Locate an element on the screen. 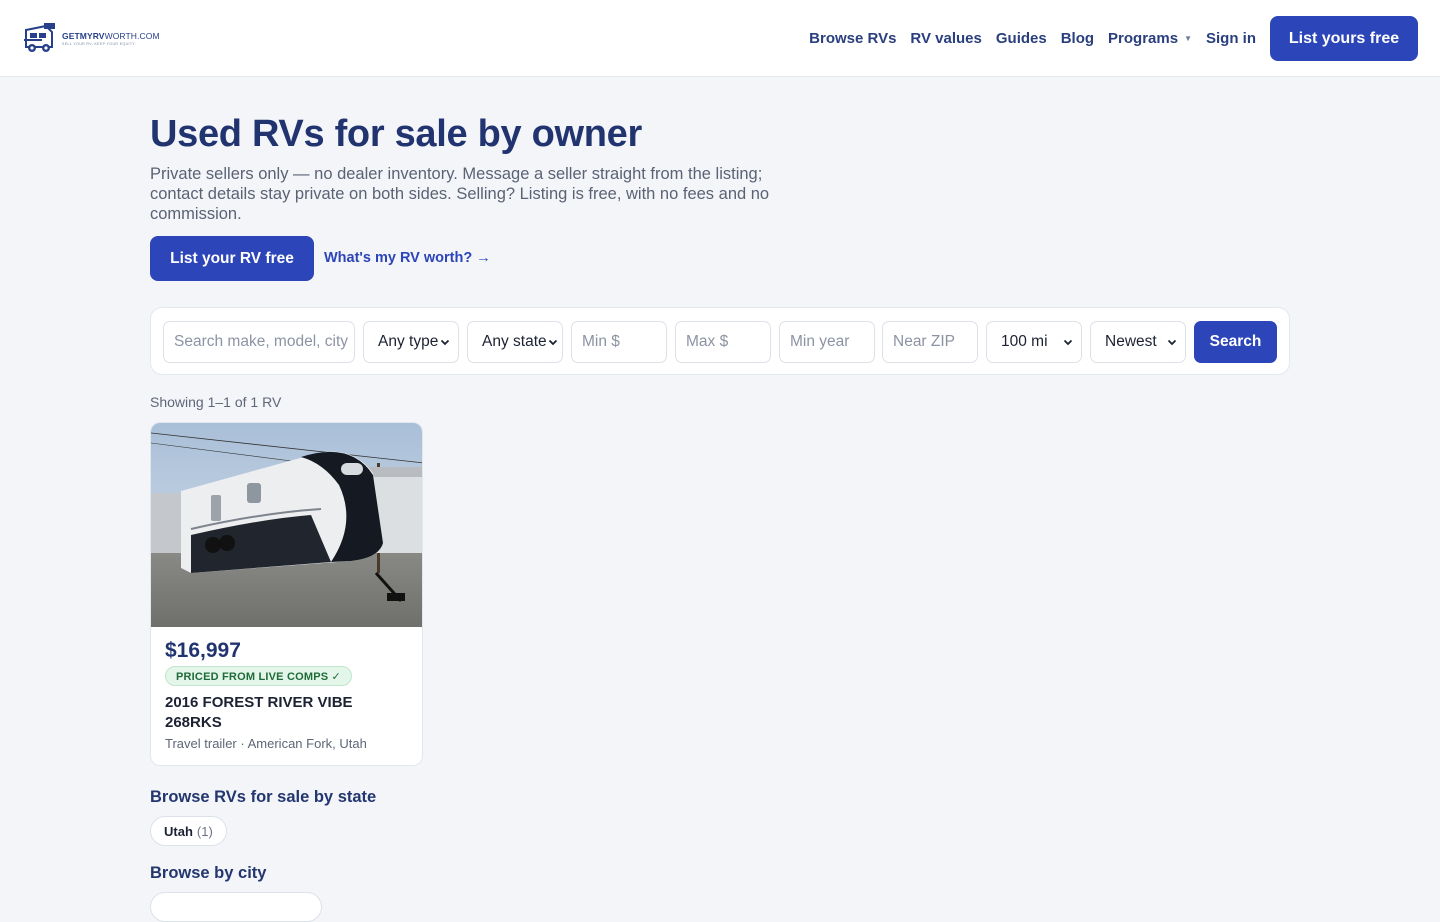 The image size is (1440, 922). listing-photo is located at coordinates (287, 525).